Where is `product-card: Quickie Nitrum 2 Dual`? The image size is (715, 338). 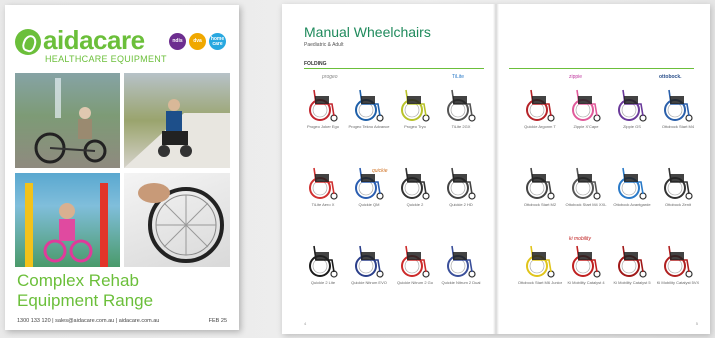 product-card: Quickie Nitrum 2 Dual is located at coordinates (461, 263).